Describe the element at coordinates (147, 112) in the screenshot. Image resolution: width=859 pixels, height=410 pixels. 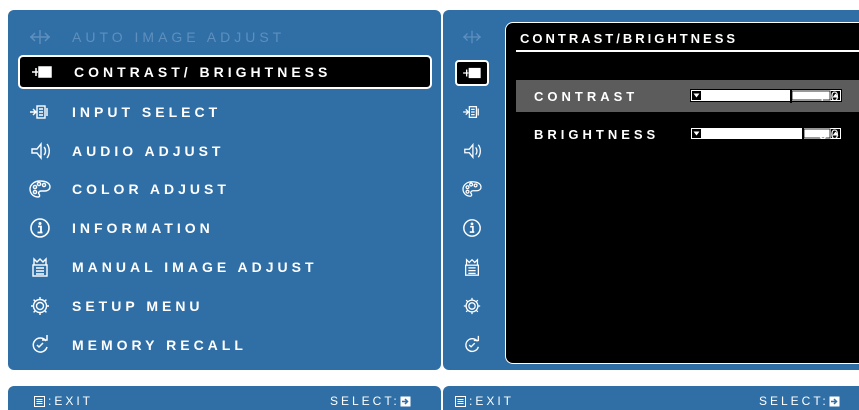
I see `menu-item-label: INPUT SELECT` at that location.